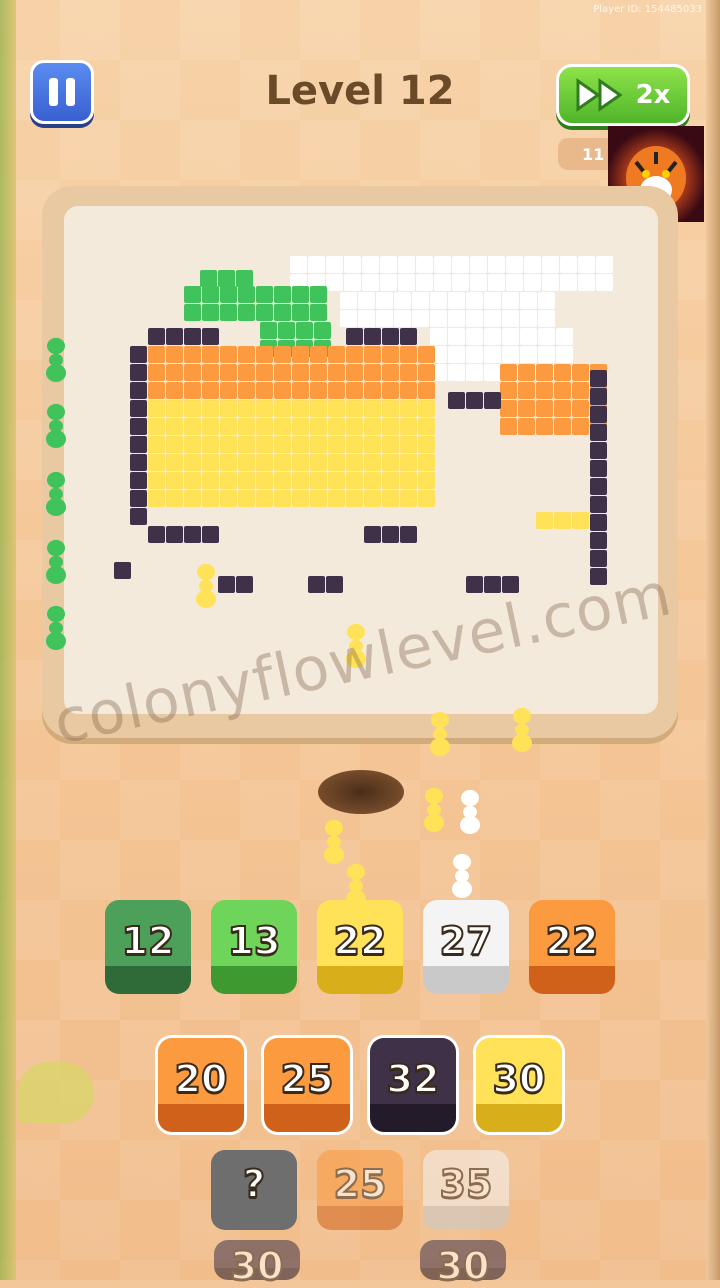 This screenshot has width=720, height=1288. I want to click on queue-row-2: 20 25 32 30, so click(360, 1085).